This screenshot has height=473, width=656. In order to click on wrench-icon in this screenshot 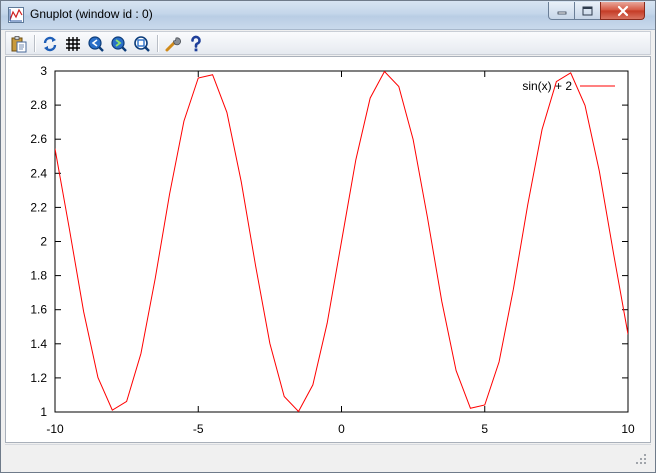, I will do `click(173, 44)`.